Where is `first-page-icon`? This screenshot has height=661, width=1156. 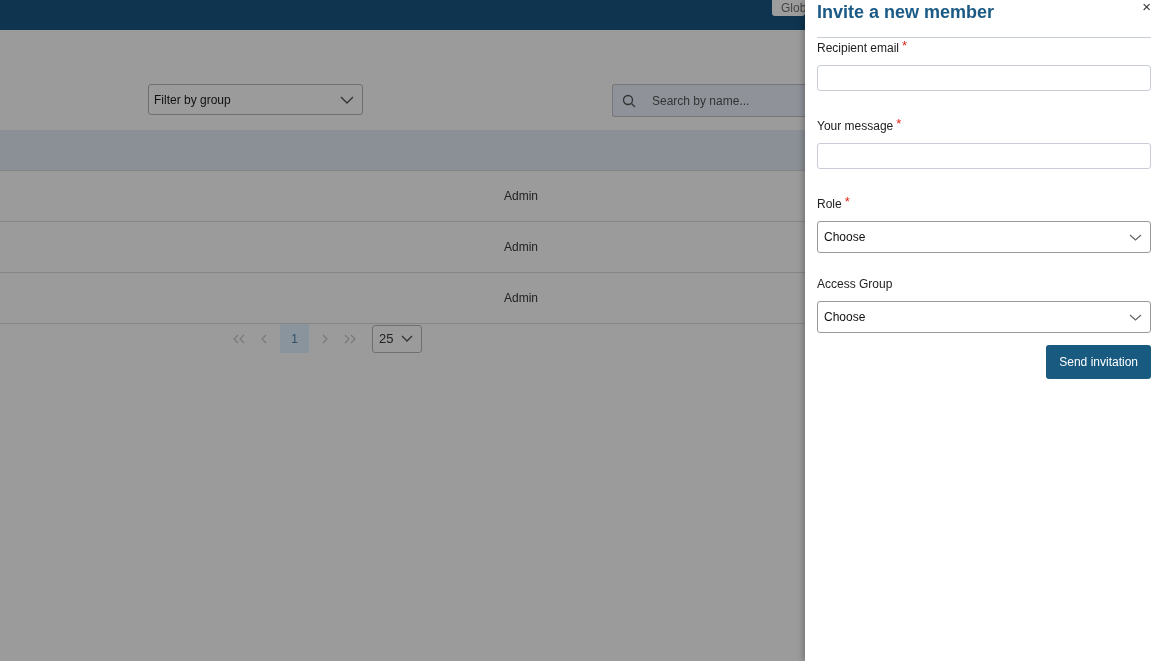
first-page-icon is located at coordinates (239, 338).